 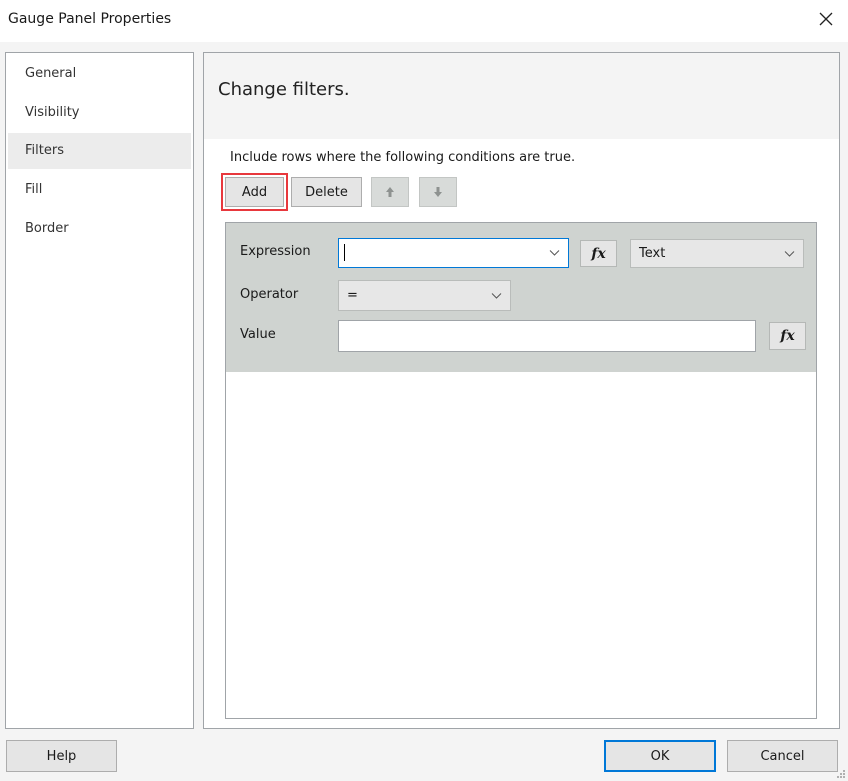 I want to click on operator-label: Operator, so click(x=269, y=294).